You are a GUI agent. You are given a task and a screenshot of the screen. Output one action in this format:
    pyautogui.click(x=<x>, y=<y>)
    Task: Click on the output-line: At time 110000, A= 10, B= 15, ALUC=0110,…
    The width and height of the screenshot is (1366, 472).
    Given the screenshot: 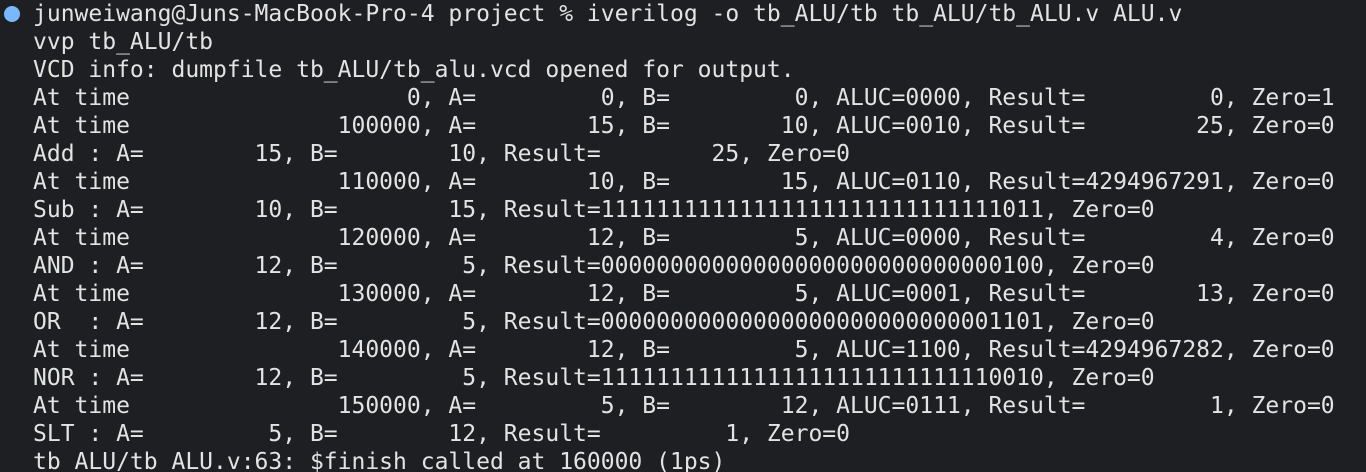 What is the action you would take?
    pyautogui.click(x=684, y=182)
    